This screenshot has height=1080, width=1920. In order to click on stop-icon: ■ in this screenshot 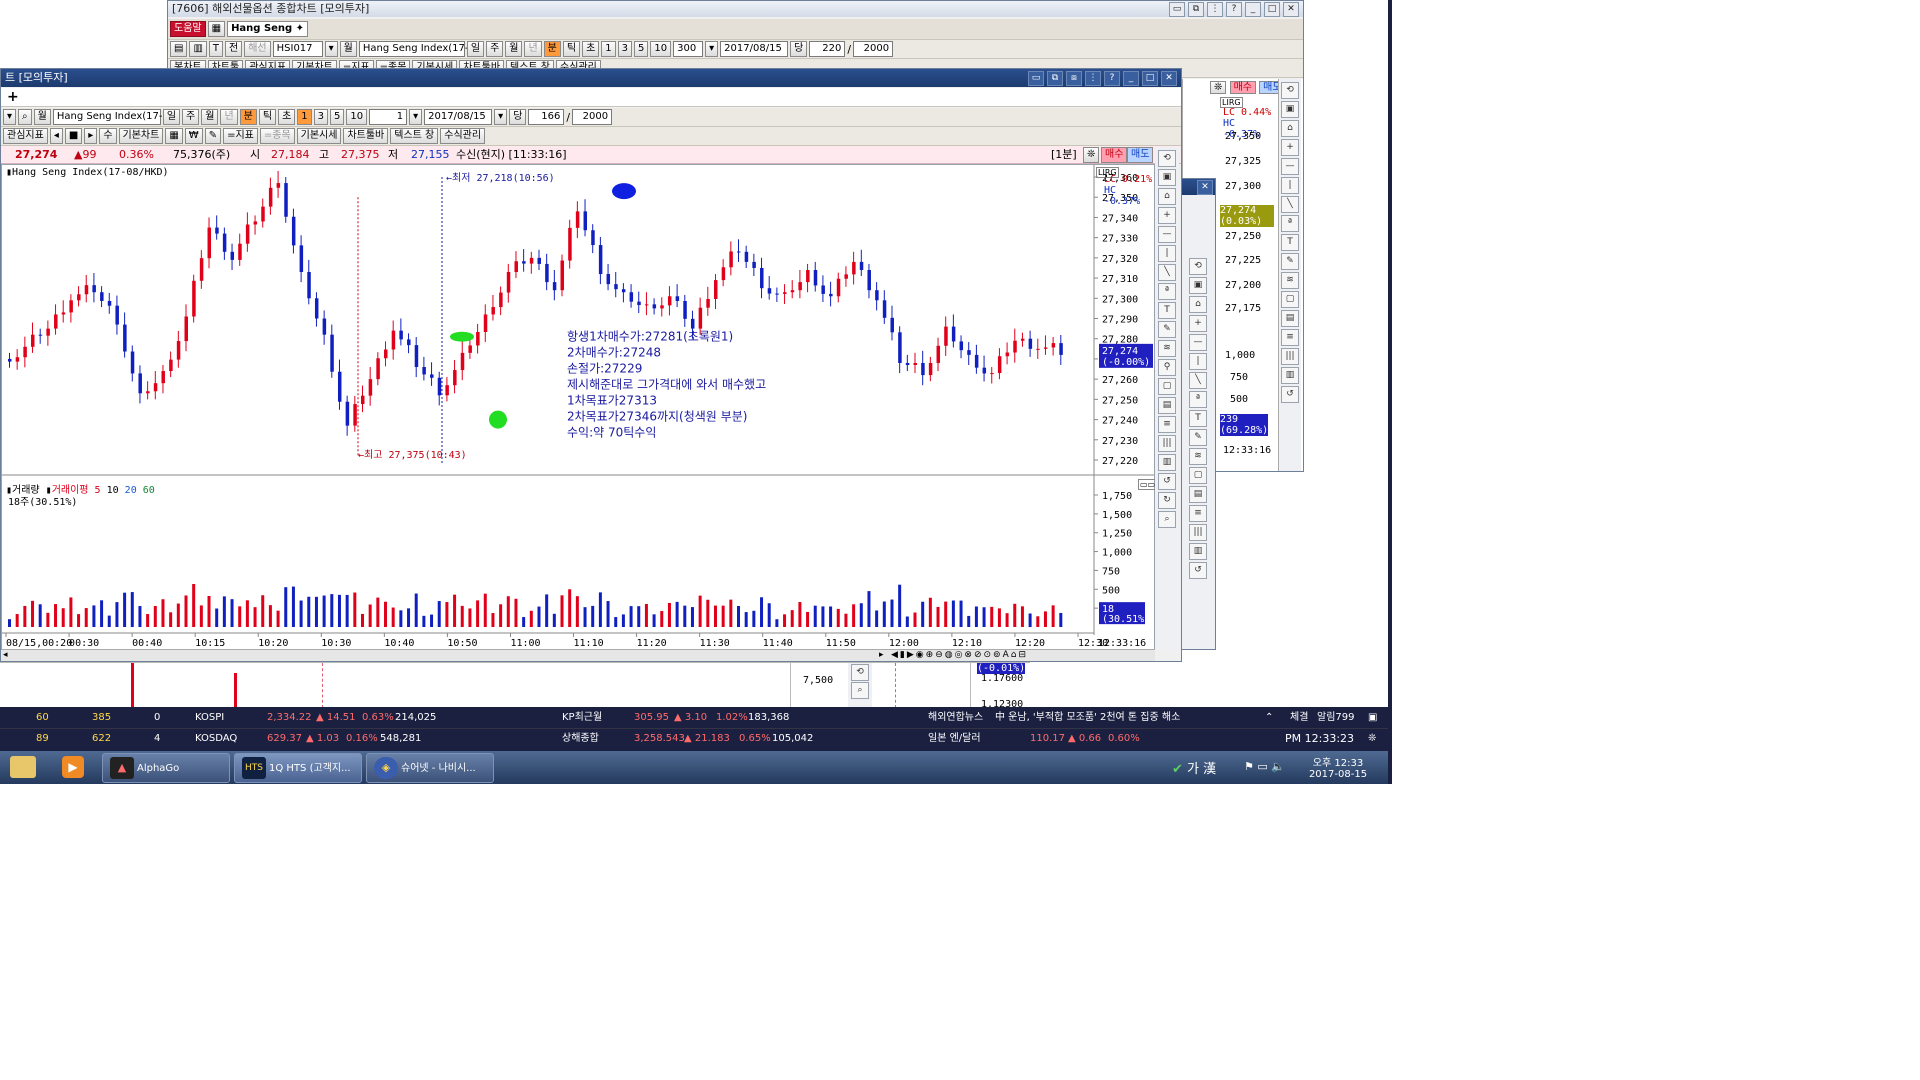, I will do `click(73, 136)`.